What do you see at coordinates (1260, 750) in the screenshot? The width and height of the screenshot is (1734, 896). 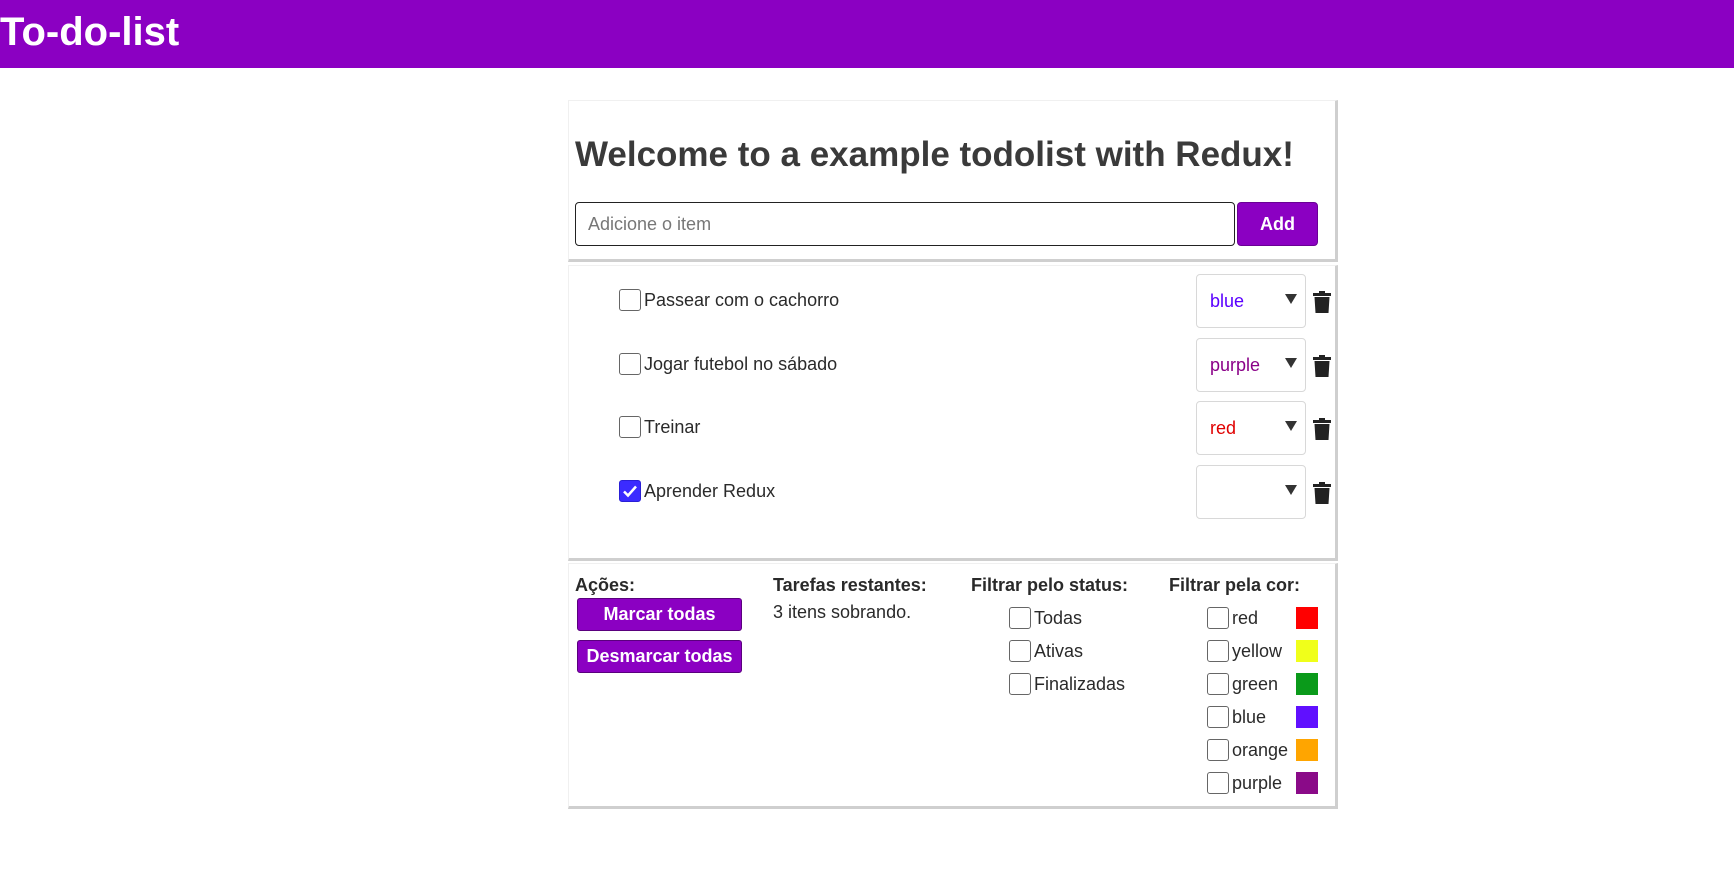 I see `color-option-label: orange` at bounding box center [1260, 750].